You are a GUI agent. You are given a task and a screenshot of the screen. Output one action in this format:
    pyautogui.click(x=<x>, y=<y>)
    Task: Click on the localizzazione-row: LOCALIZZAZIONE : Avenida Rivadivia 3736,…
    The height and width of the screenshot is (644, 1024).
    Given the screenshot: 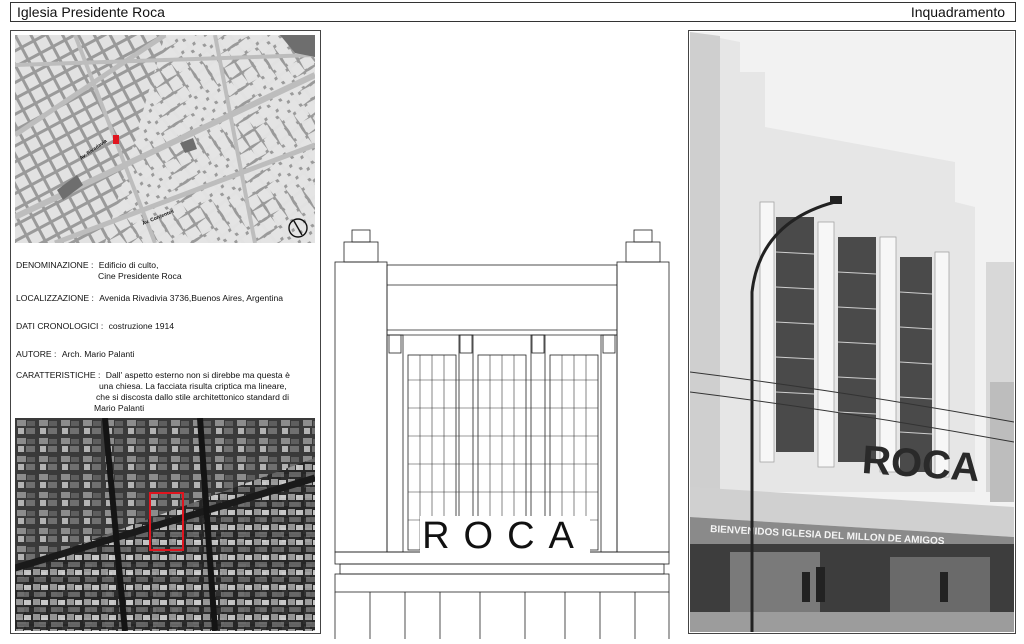 What is the action you would take?
    pyautogui.click(x=149, y=298)
    